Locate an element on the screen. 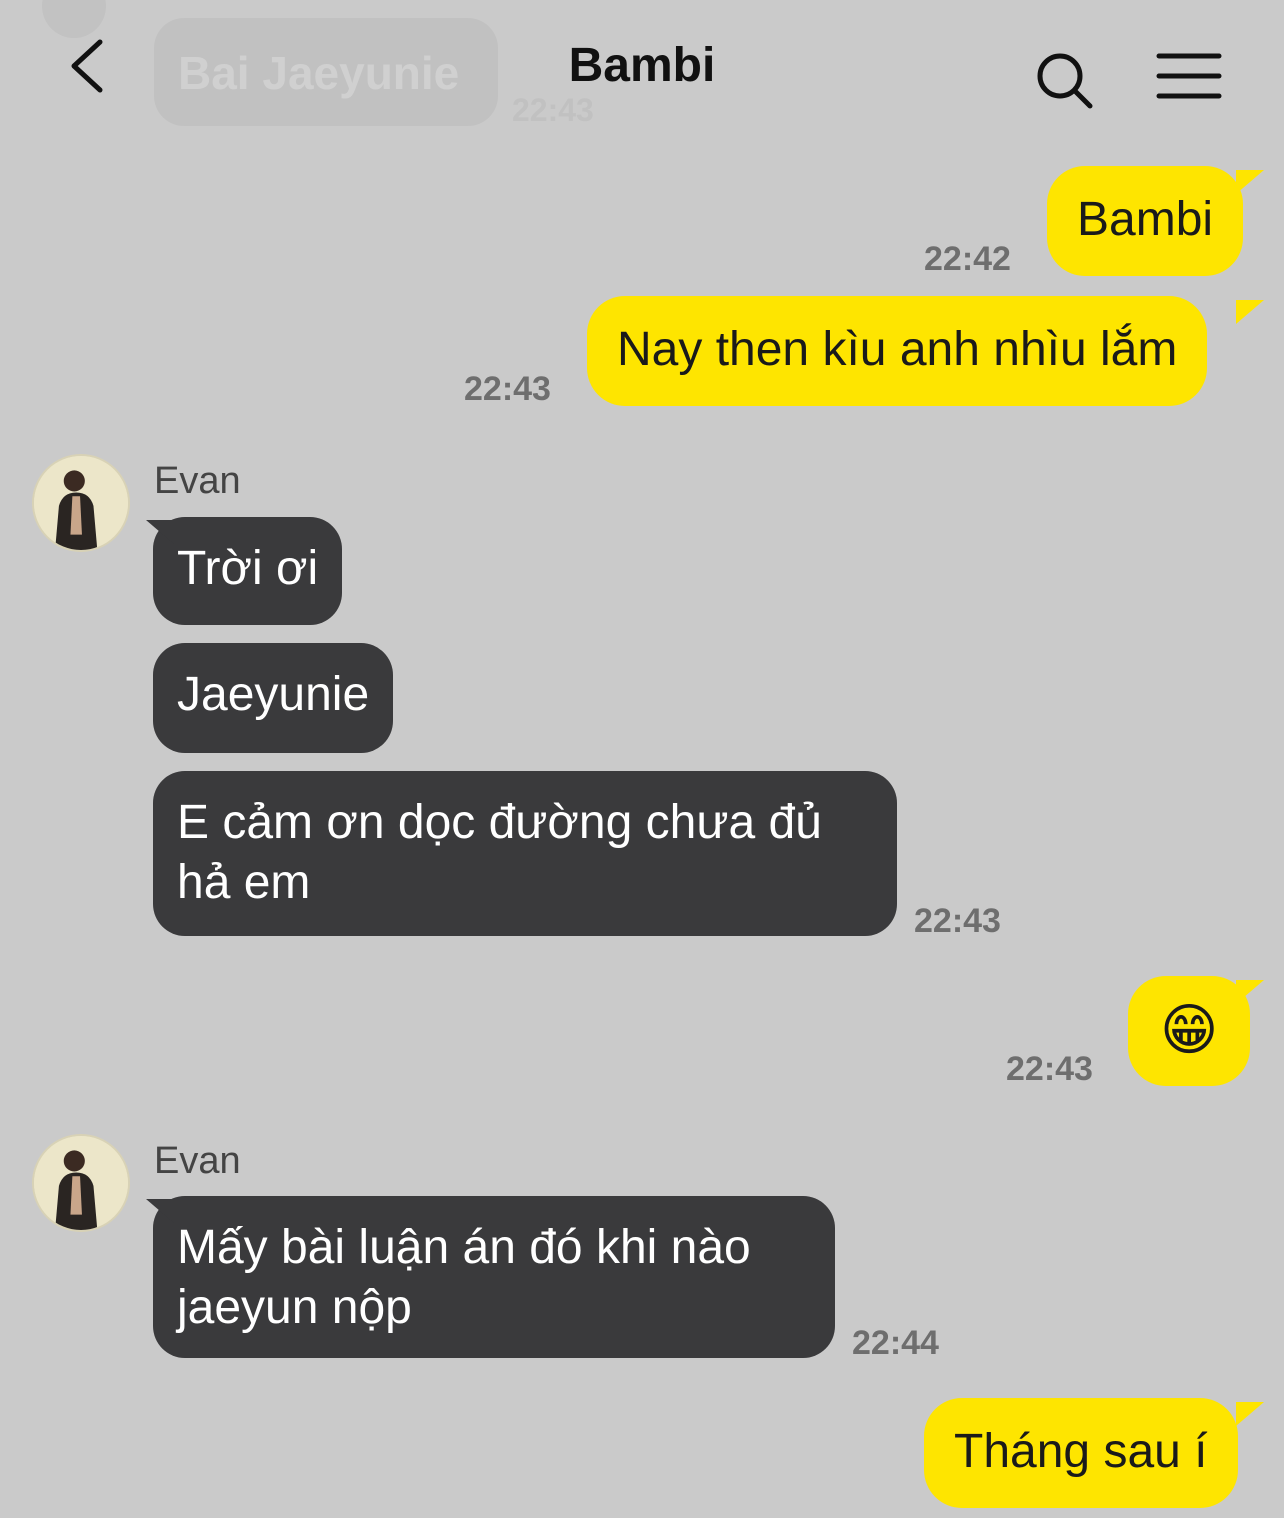 The width and height of the screenshot is (1284, 1518). message-text: Jaeyunie is located at coordinates (273, 694).